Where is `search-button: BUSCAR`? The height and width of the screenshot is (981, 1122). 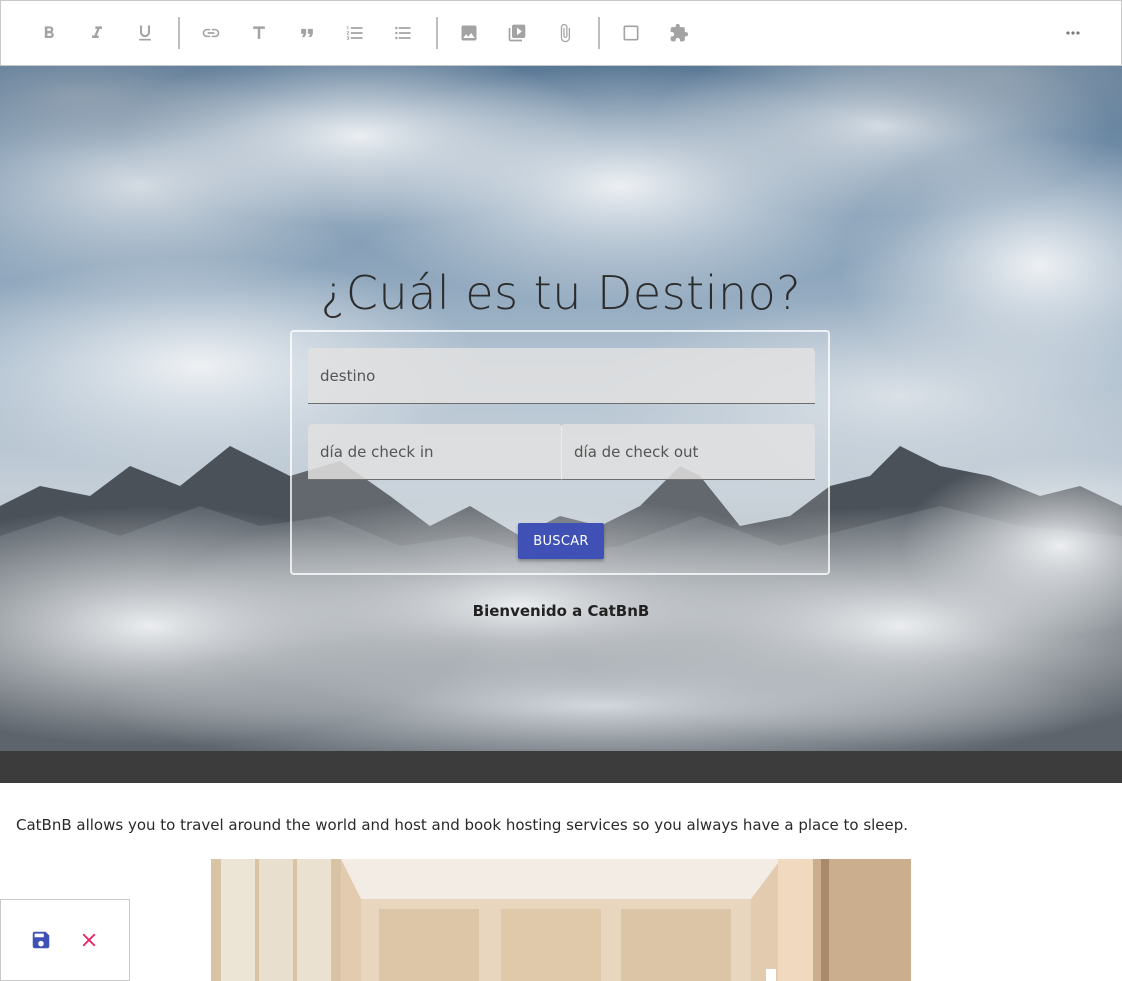
search-button: BUSCAR is located at coordinates (561, 541).